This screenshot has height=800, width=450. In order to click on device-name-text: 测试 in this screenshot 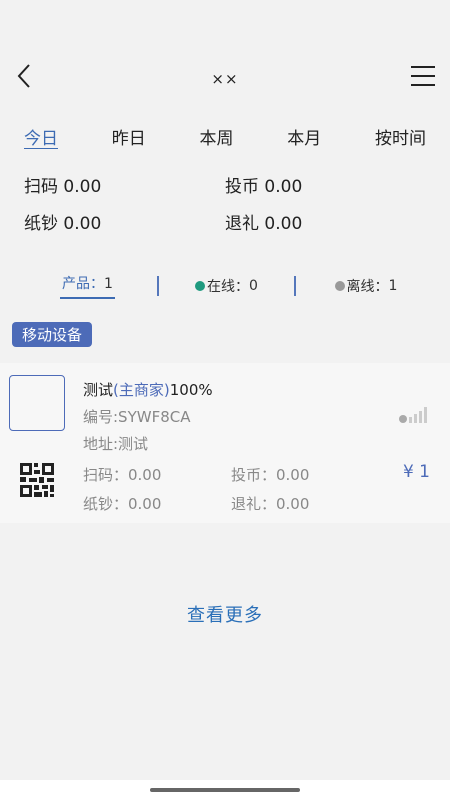, I will do `click(98, 390)`.